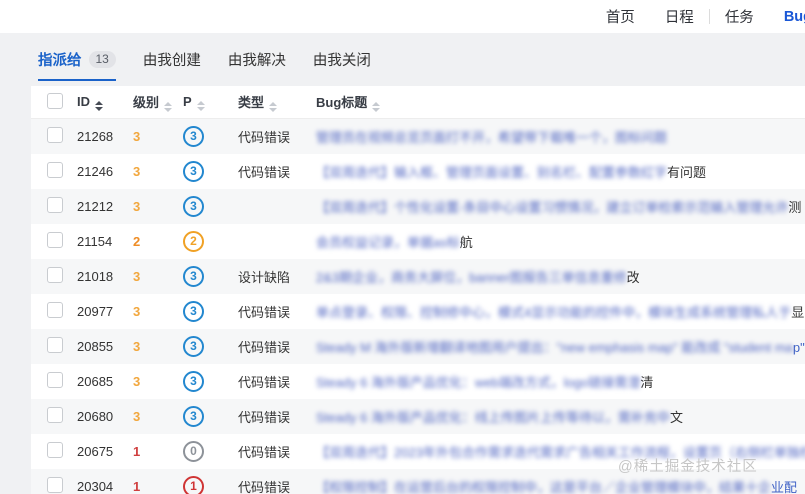  I want to click on bug-title-link: Steady 6 海外版产品优化：web端改方式，logo链接需澄清, so click(484, 382).